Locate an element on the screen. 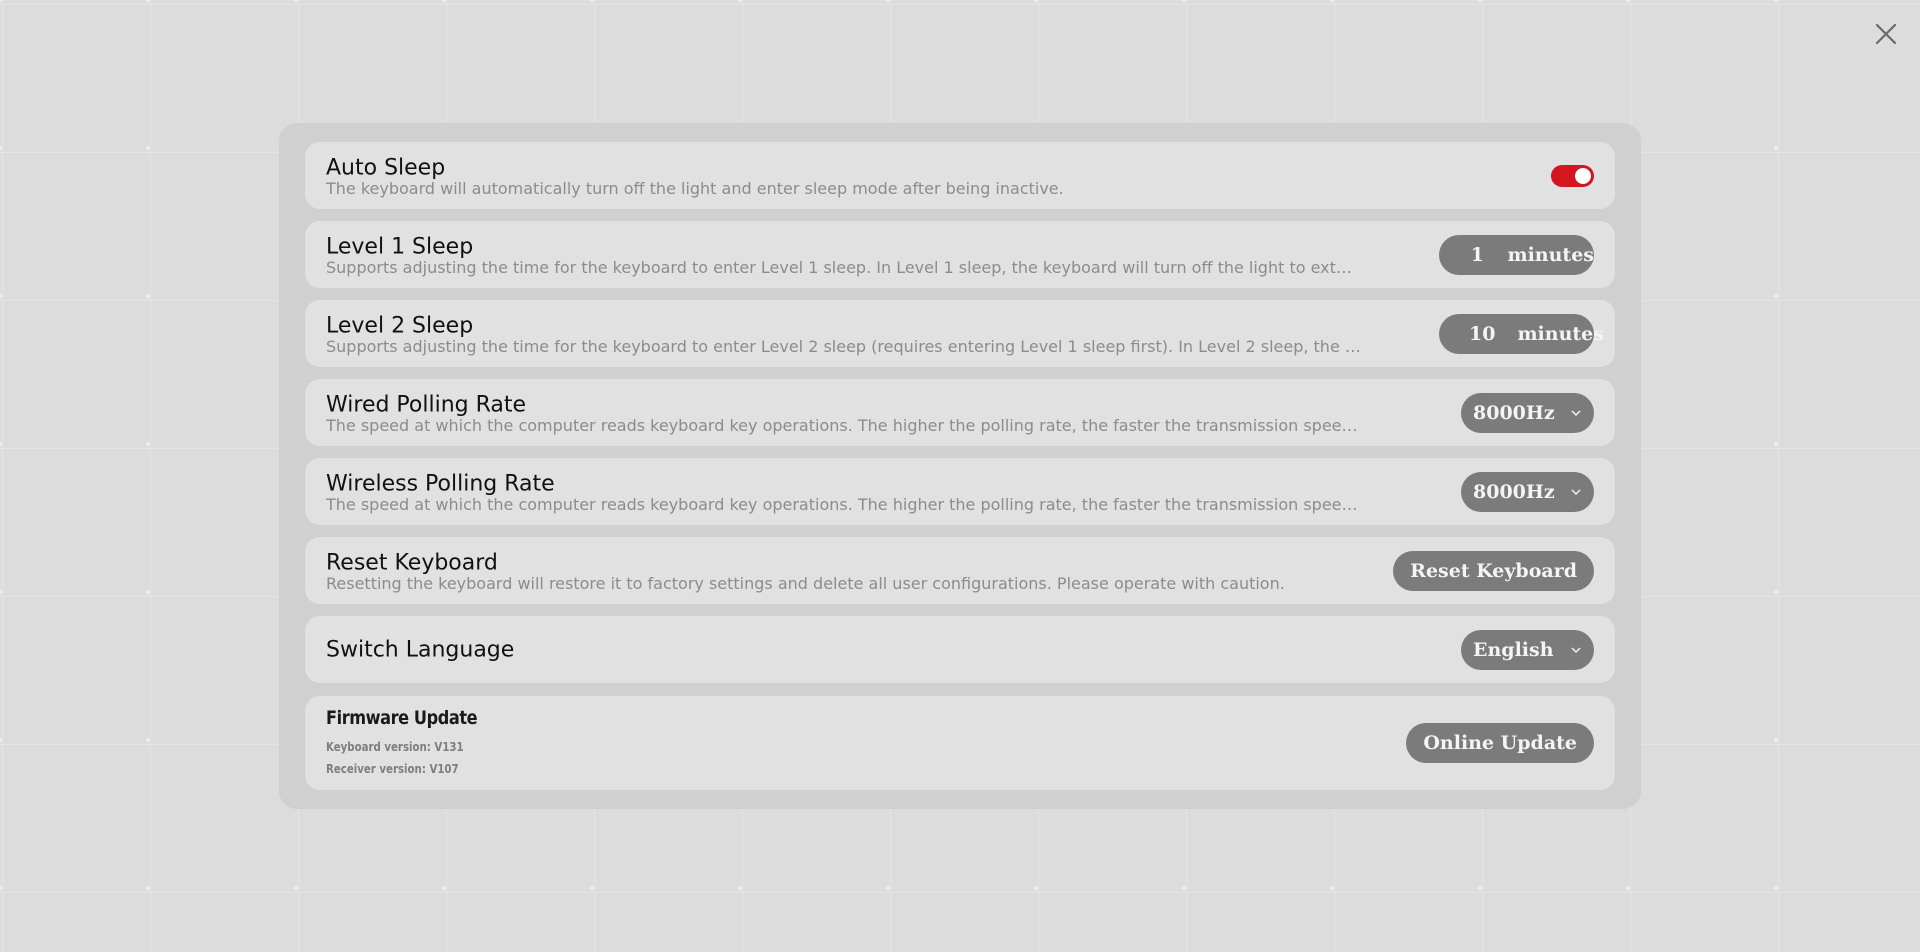  wired-polling-rate-value: 8000Hz is located at coordinates (1514, 413).